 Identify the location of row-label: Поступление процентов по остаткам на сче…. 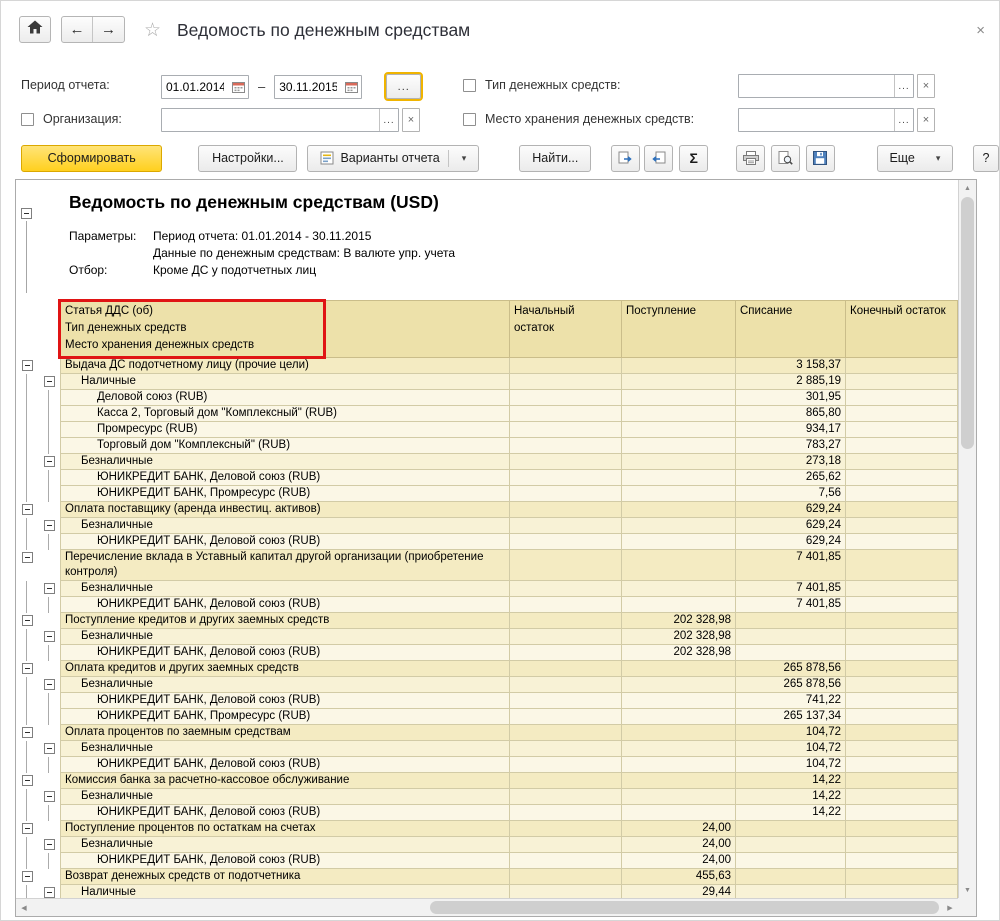
(285, 829).